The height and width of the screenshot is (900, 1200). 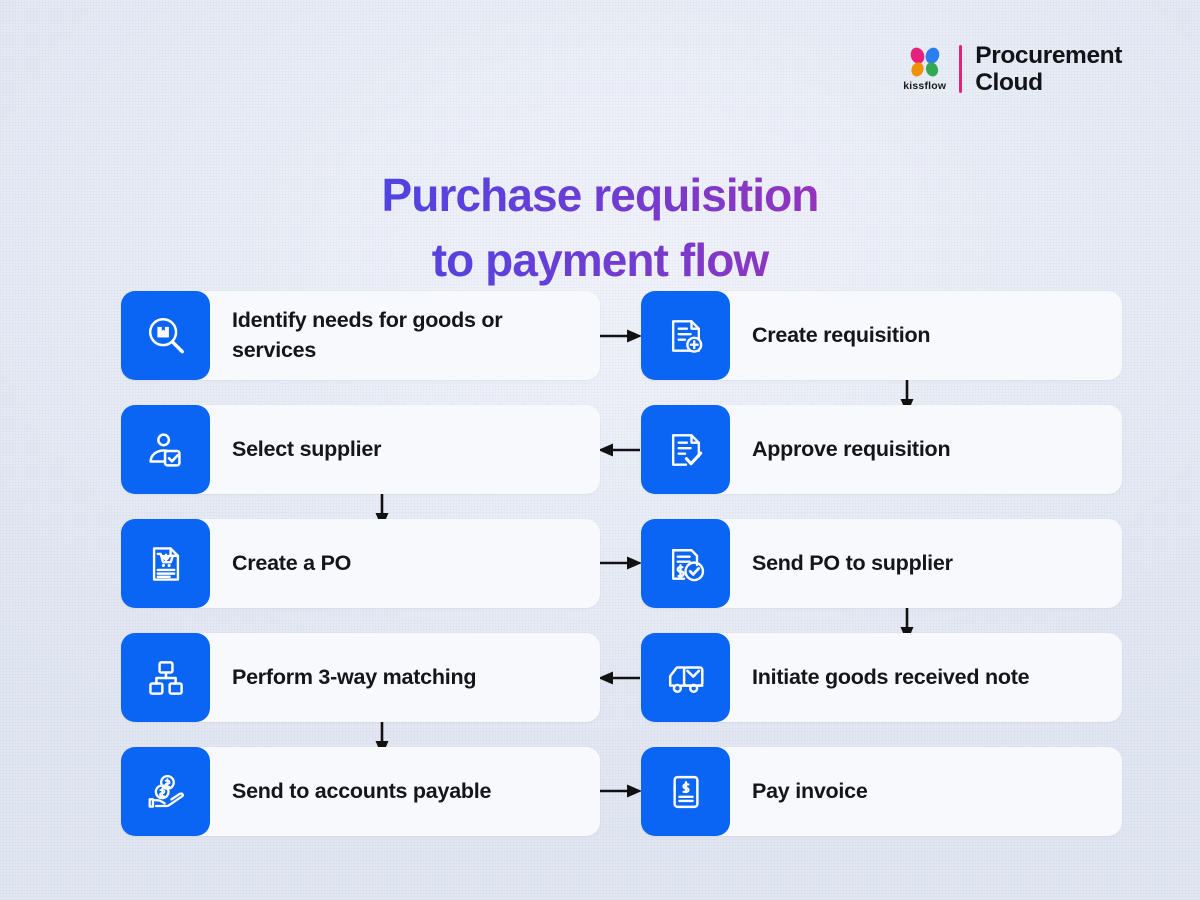 What do you see at coordinates (685, 335) in the screenshot?
I see `document-plus-icon` at bounding box center [685, 335].